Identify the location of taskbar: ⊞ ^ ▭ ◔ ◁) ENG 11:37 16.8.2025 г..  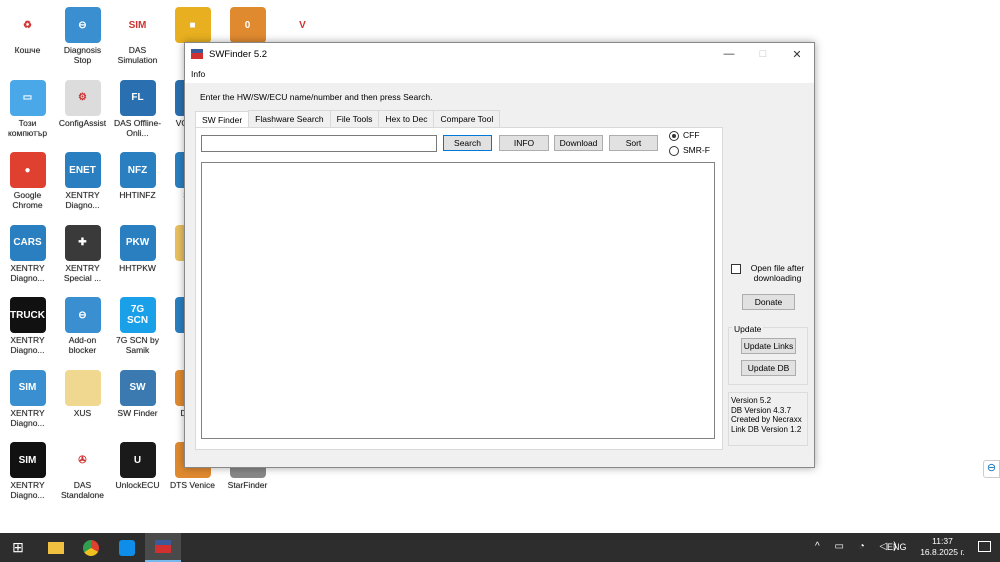
(500, 547).